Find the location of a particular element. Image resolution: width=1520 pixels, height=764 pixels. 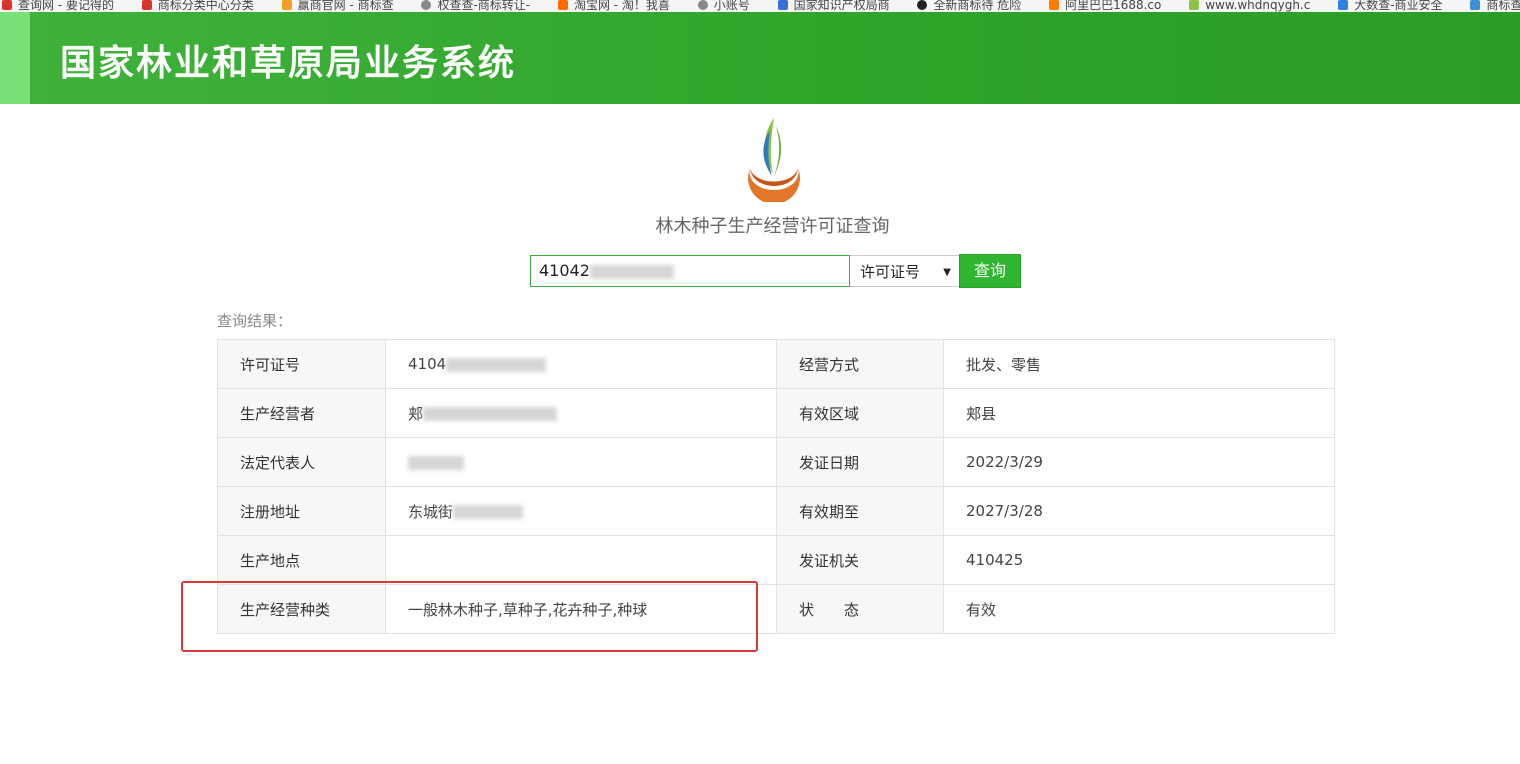

field-label: 发证日期 is located at coordinates (860, 462).